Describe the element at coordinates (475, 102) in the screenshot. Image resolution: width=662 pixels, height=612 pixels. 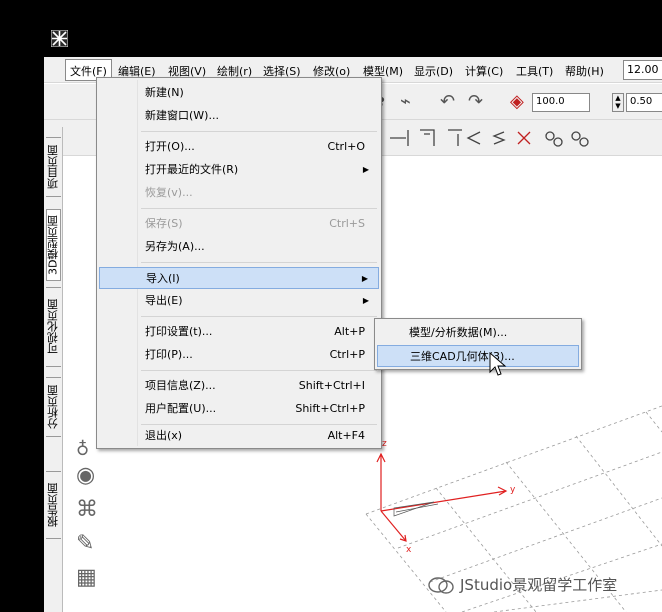
I see `redo-icon: ↷` at that location.